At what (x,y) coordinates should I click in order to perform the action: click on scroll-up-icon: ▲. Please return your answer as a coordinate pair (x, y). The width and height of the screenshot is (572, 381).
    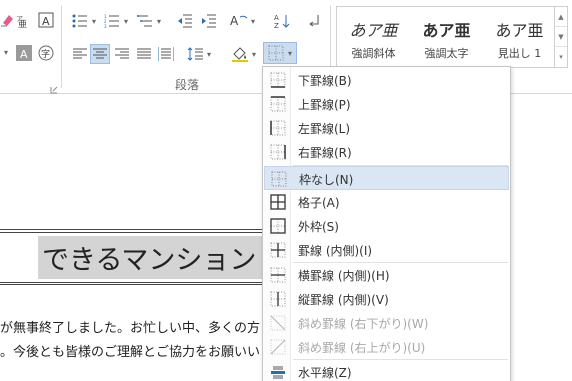
    Looking at the image, I should click on (561, 17).